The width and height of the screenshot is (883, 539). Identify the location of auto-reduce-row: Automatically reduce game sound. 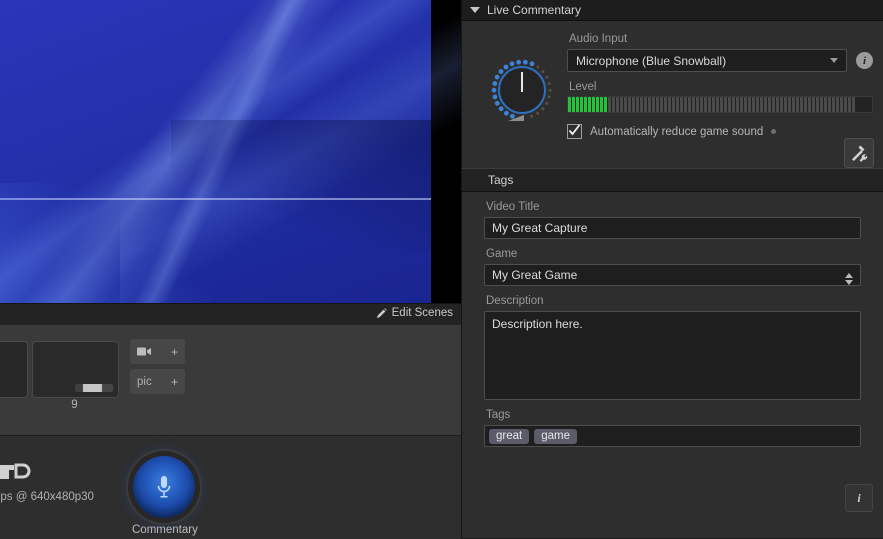
(720, 131).